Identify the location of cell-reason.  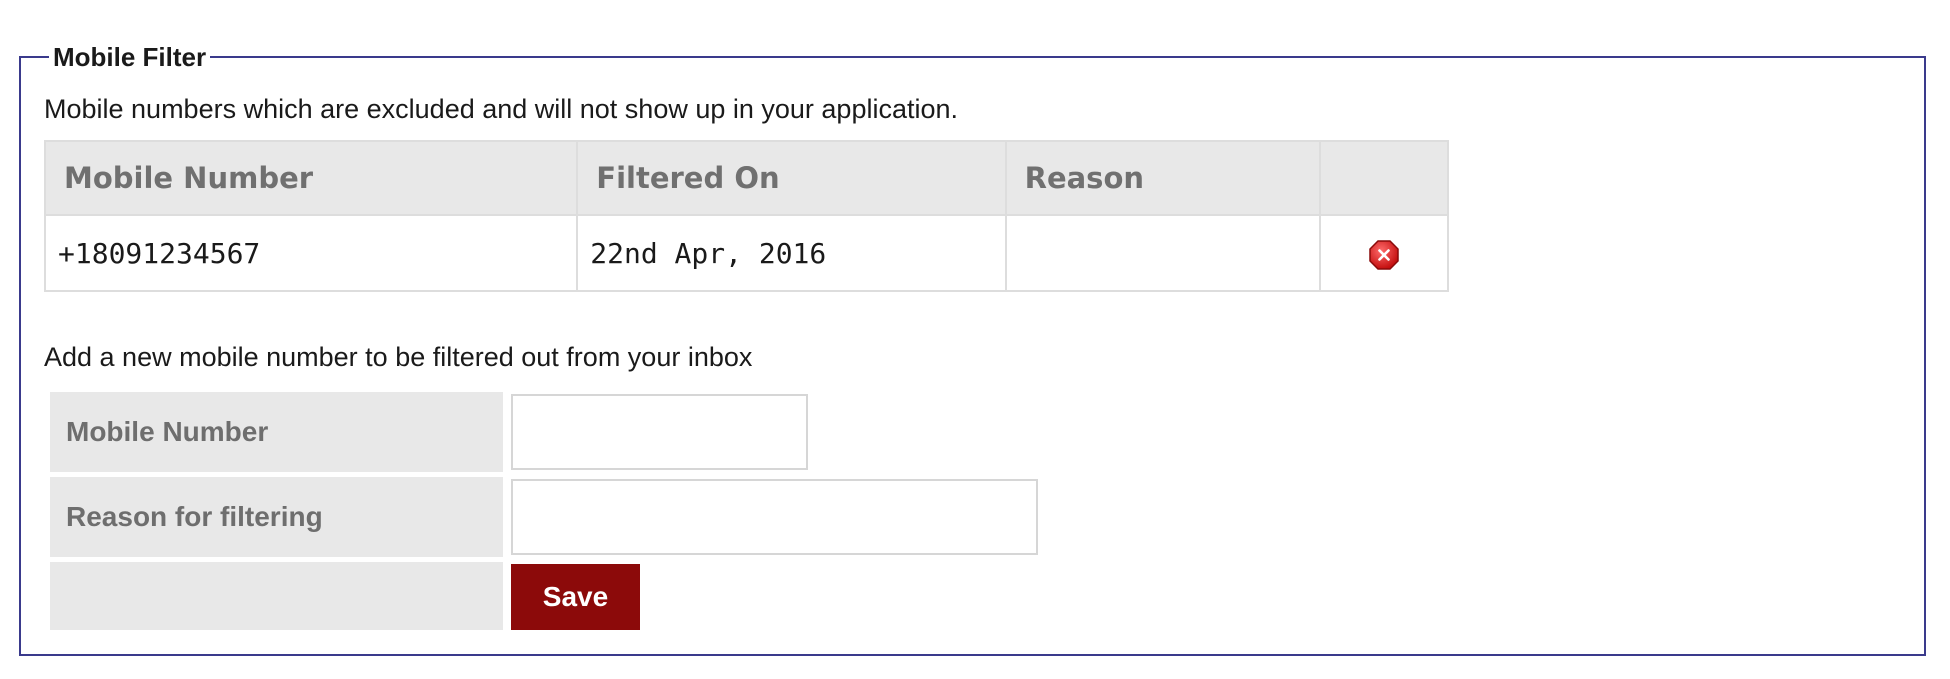
(1163, 253).